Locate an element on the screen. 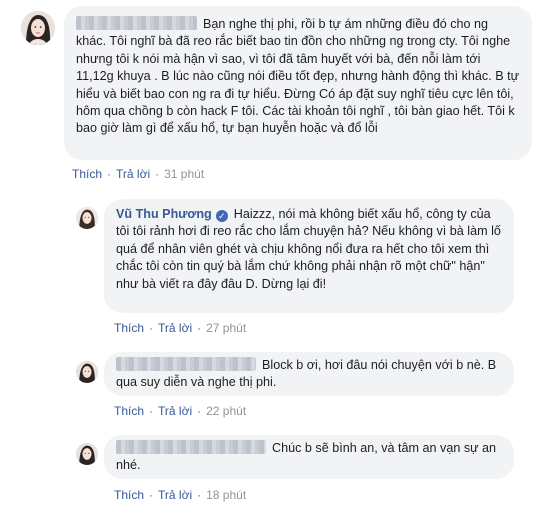 The height and width of the screenshot is (514, 550). comment-actions: Thích · Trả lời · 31 phút is located at coordinates (138, 174).